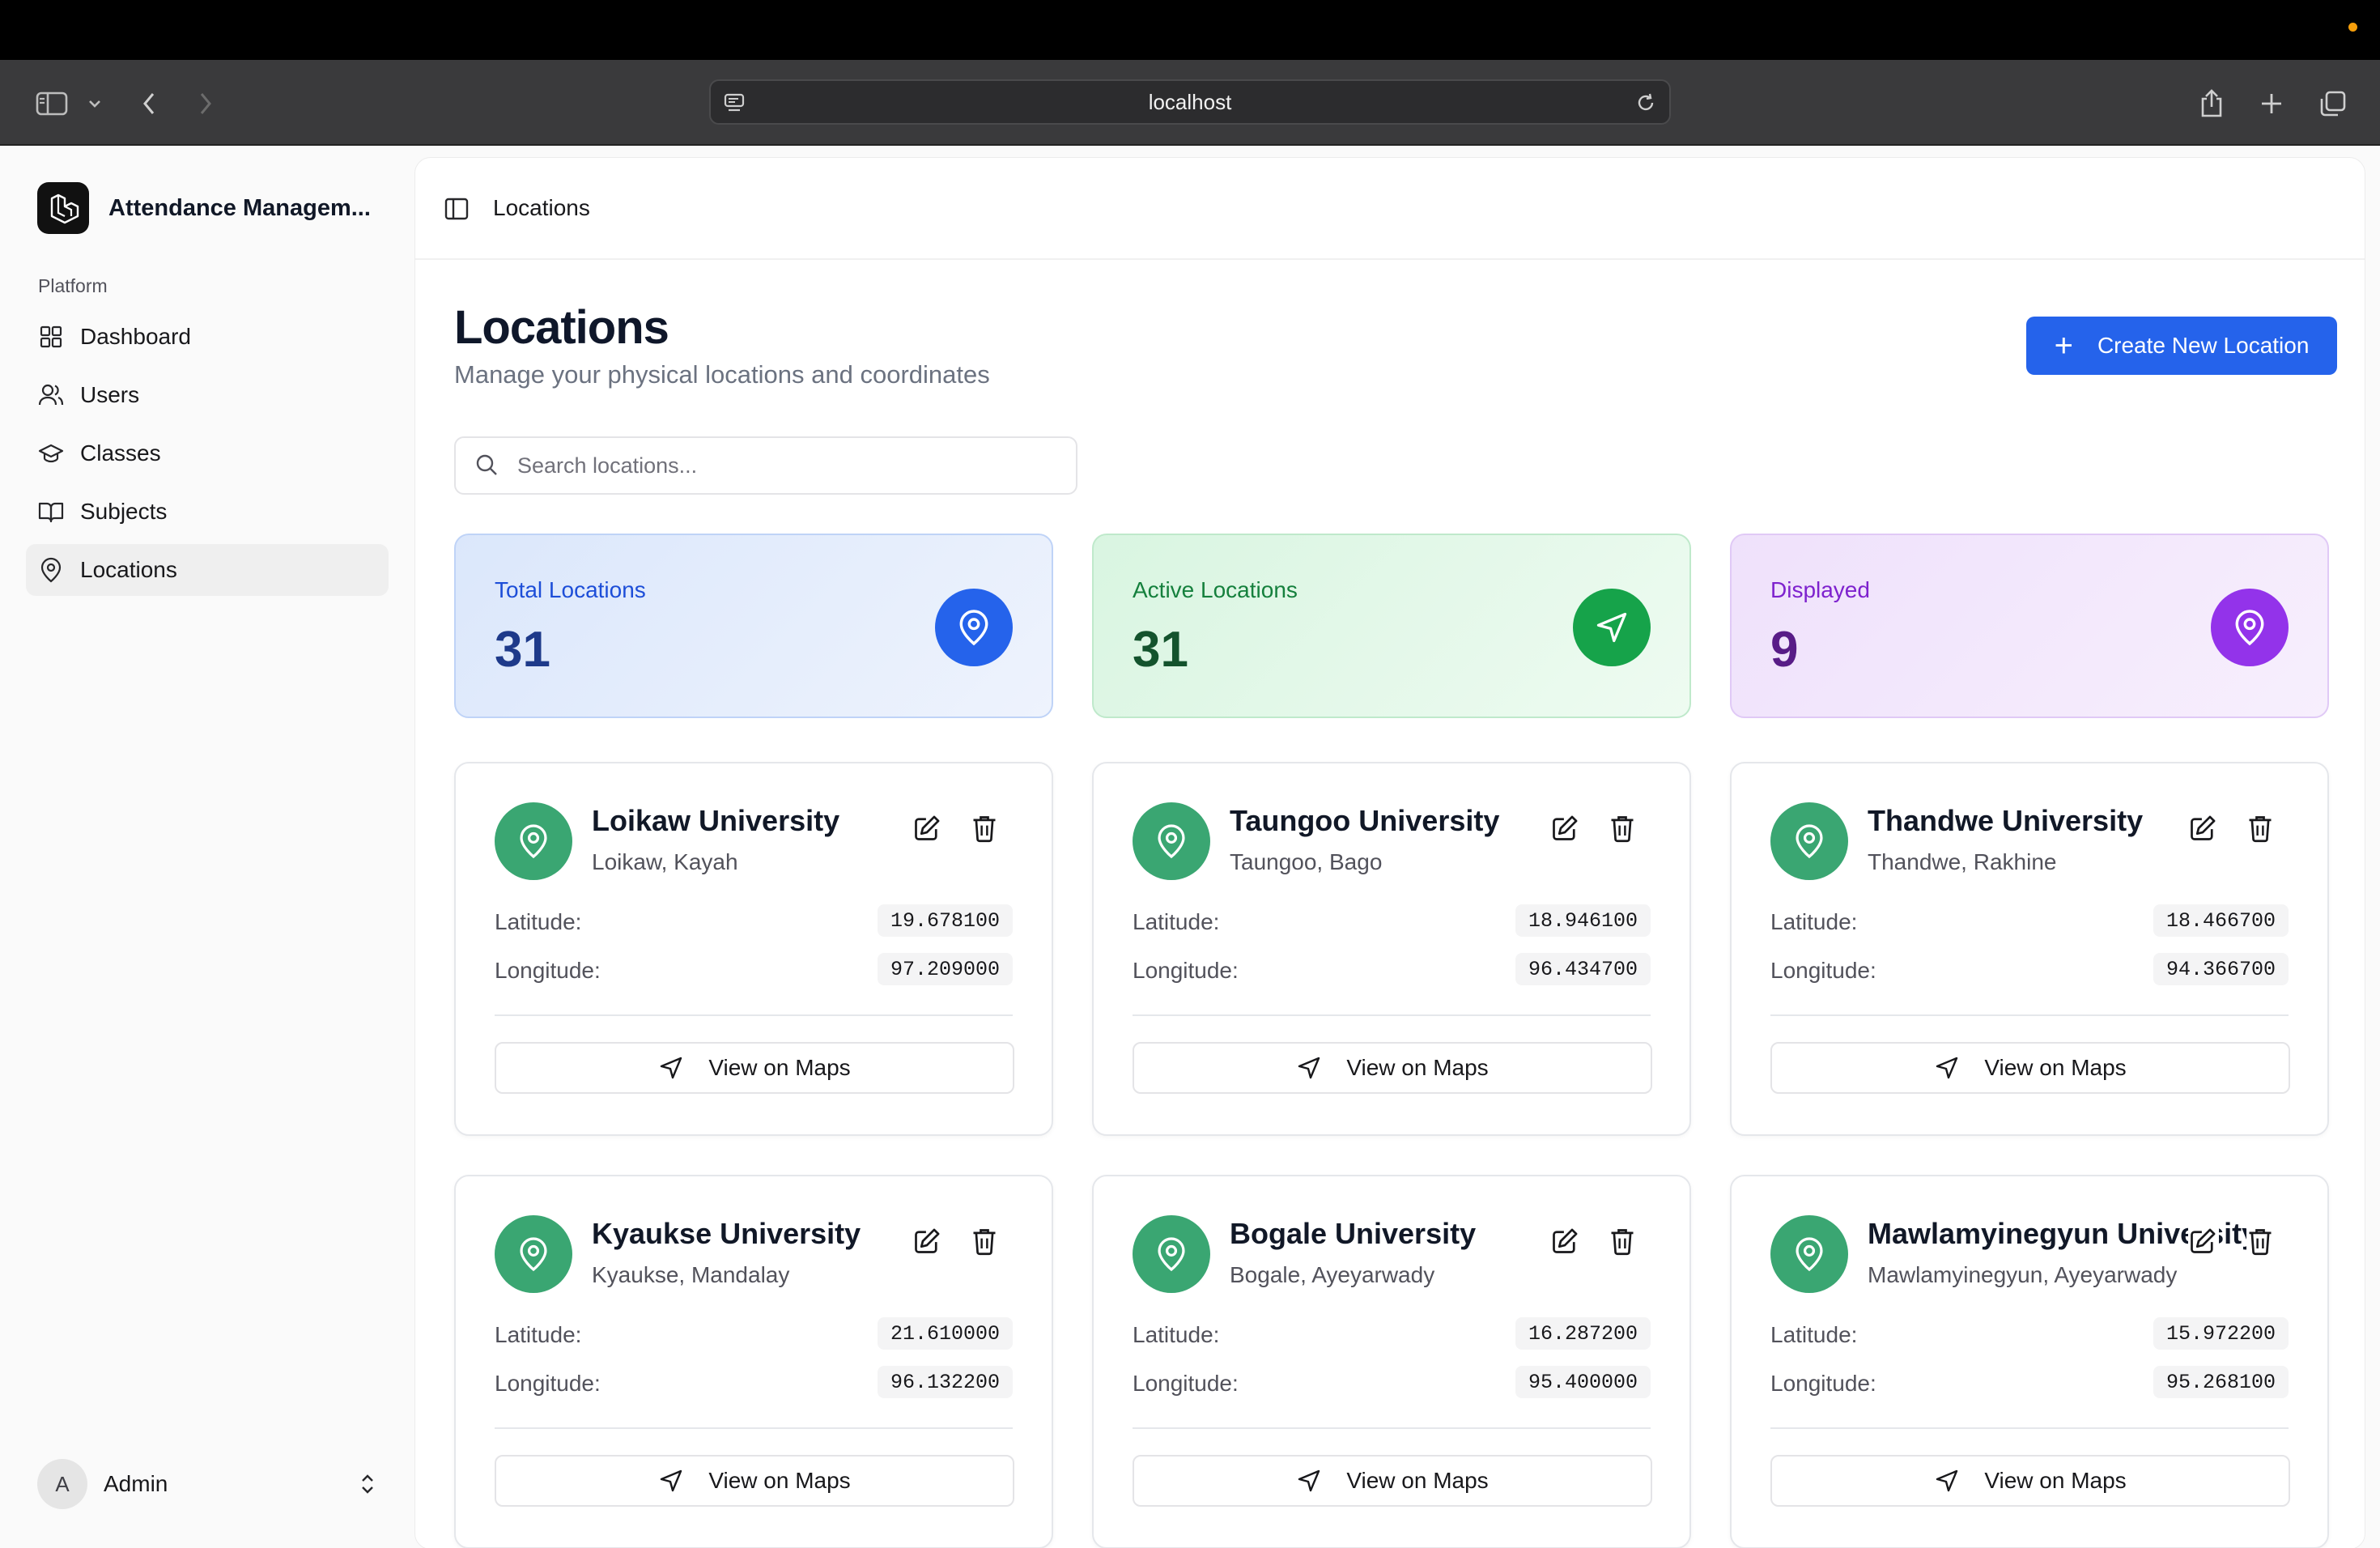  What do you see at coordinates (51, 104) in the screenshot?
I see `sidebar-toggle-icon` at bounding box center [51, 104].